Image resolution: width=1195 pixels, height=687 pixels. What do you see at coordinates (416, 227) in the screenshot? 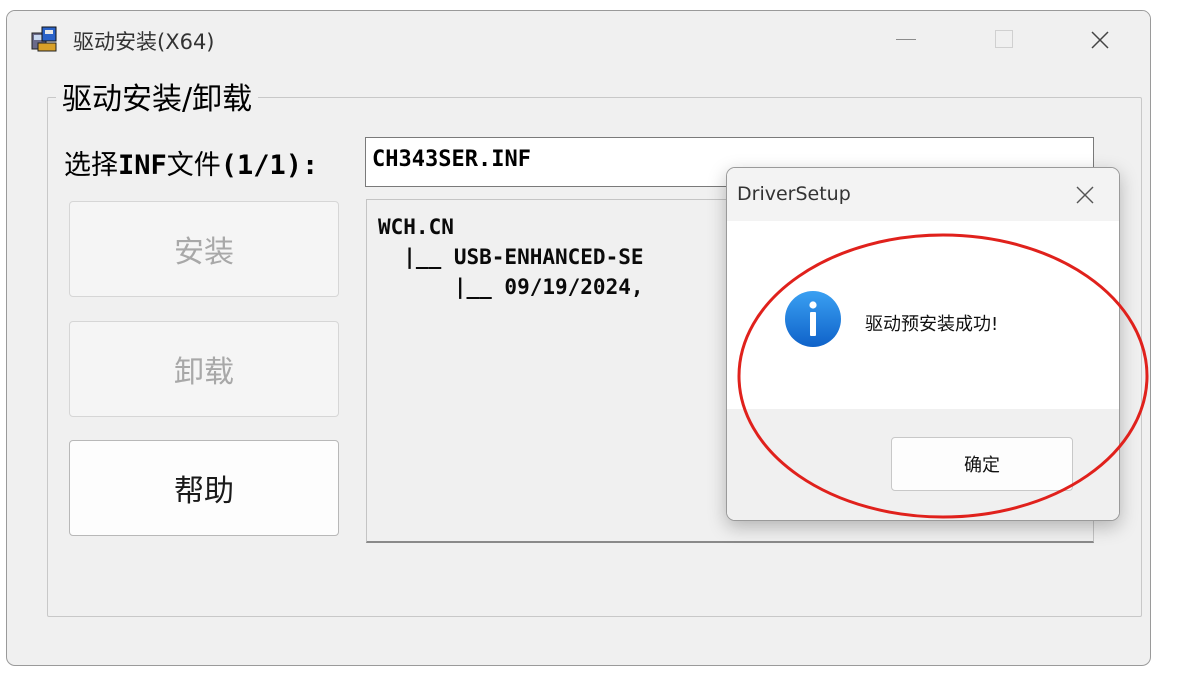
I see `tree-line-vendor: WCH.CN` at bounding box center [416, 227].